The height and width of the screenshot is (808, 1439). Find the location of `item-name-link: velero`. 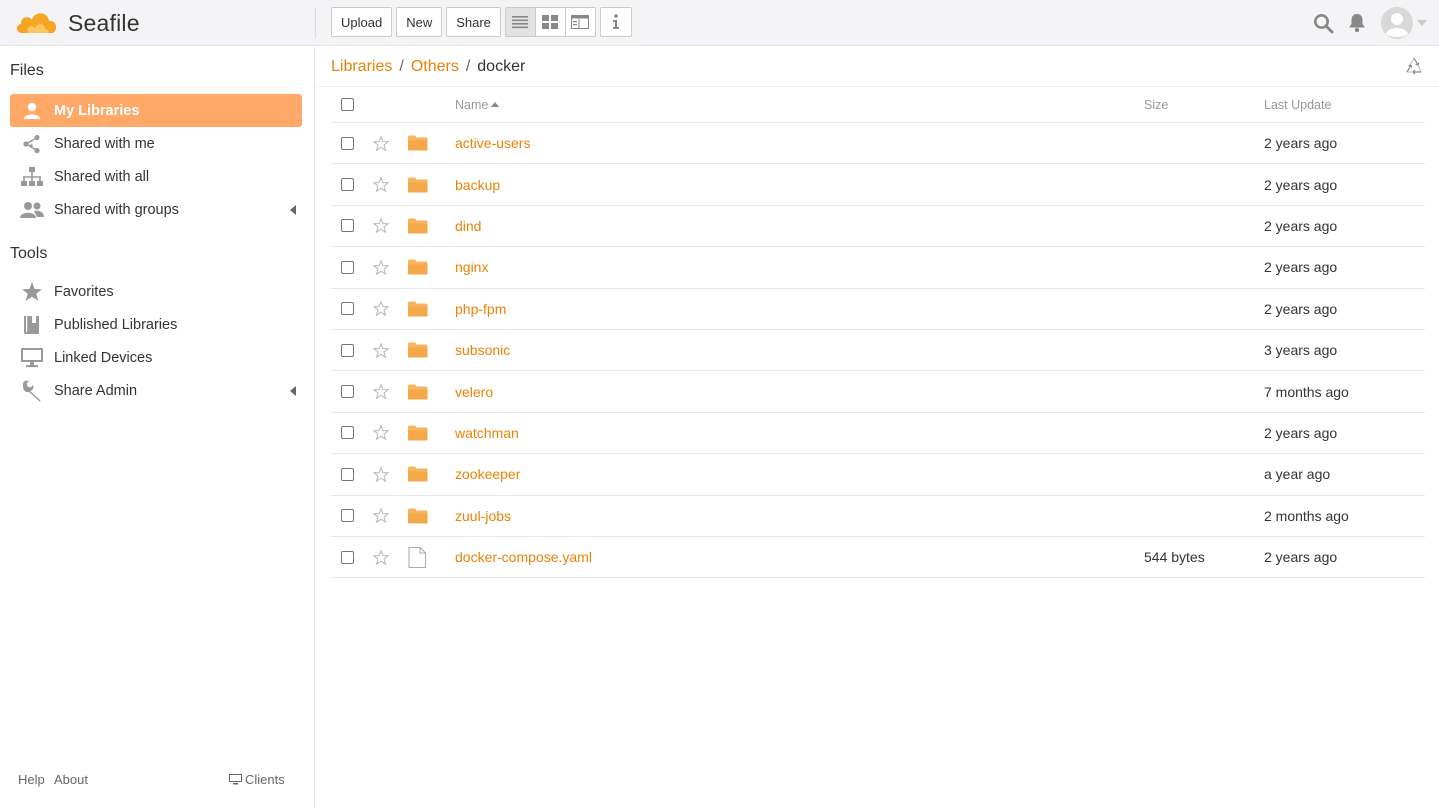

item-name-link: velero is located at coordinates (474, 391).